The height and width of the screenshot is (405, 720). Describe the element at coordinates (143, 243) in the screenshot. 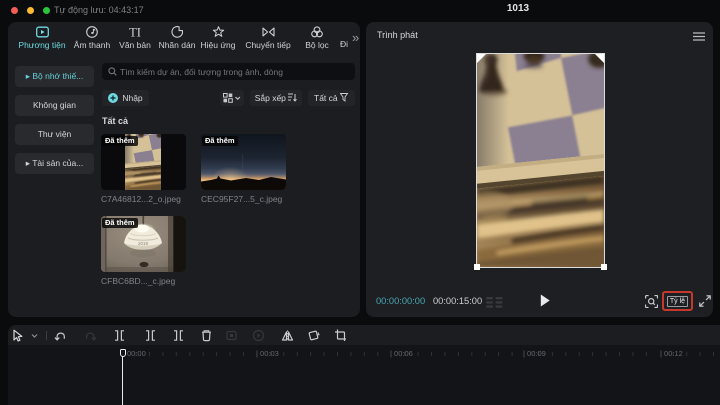

I see `svg-text: 2019` at that location.